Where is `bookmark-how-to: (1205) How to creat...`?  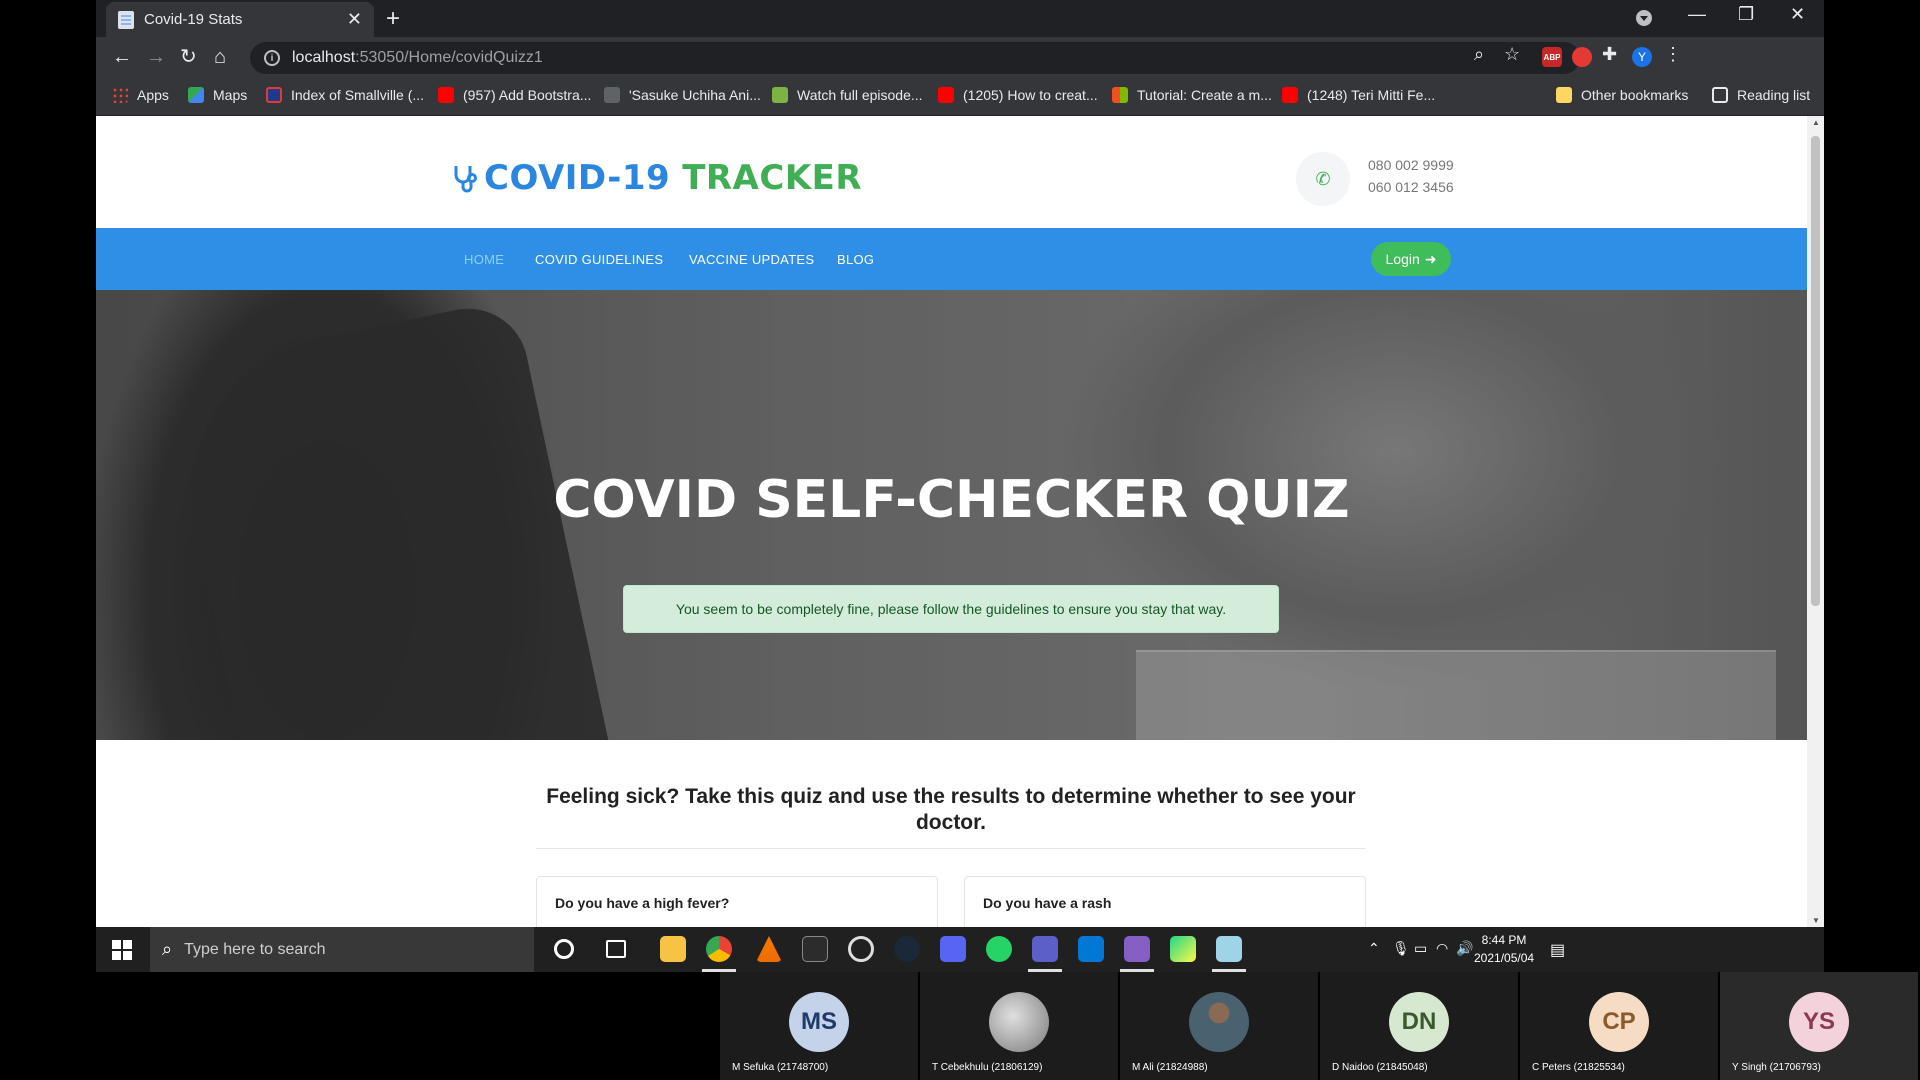 bookmark-how-to: (1205) How to creat... is located at coordinates (1018, 95).